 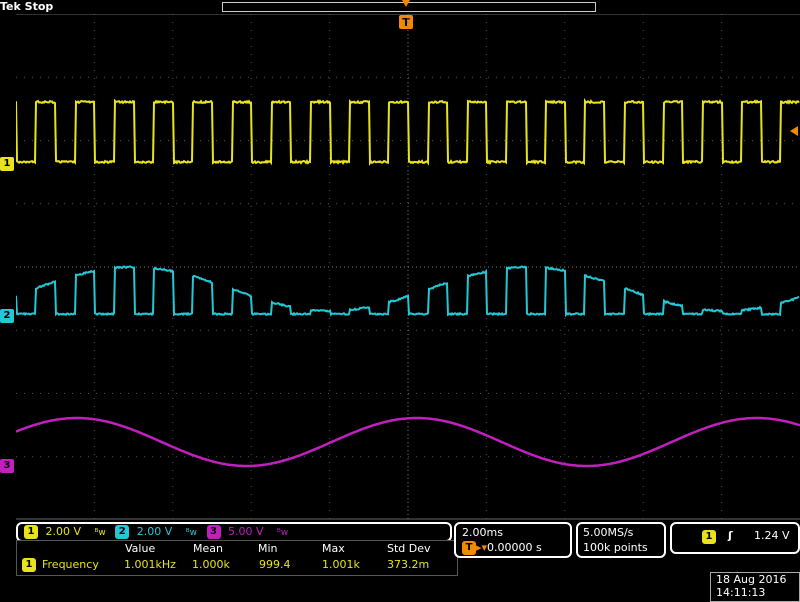 What do you see at coordinates (275, 564) in the screenshot?
I see `measurement-min: 999.4` at bounding box center [275, 564].